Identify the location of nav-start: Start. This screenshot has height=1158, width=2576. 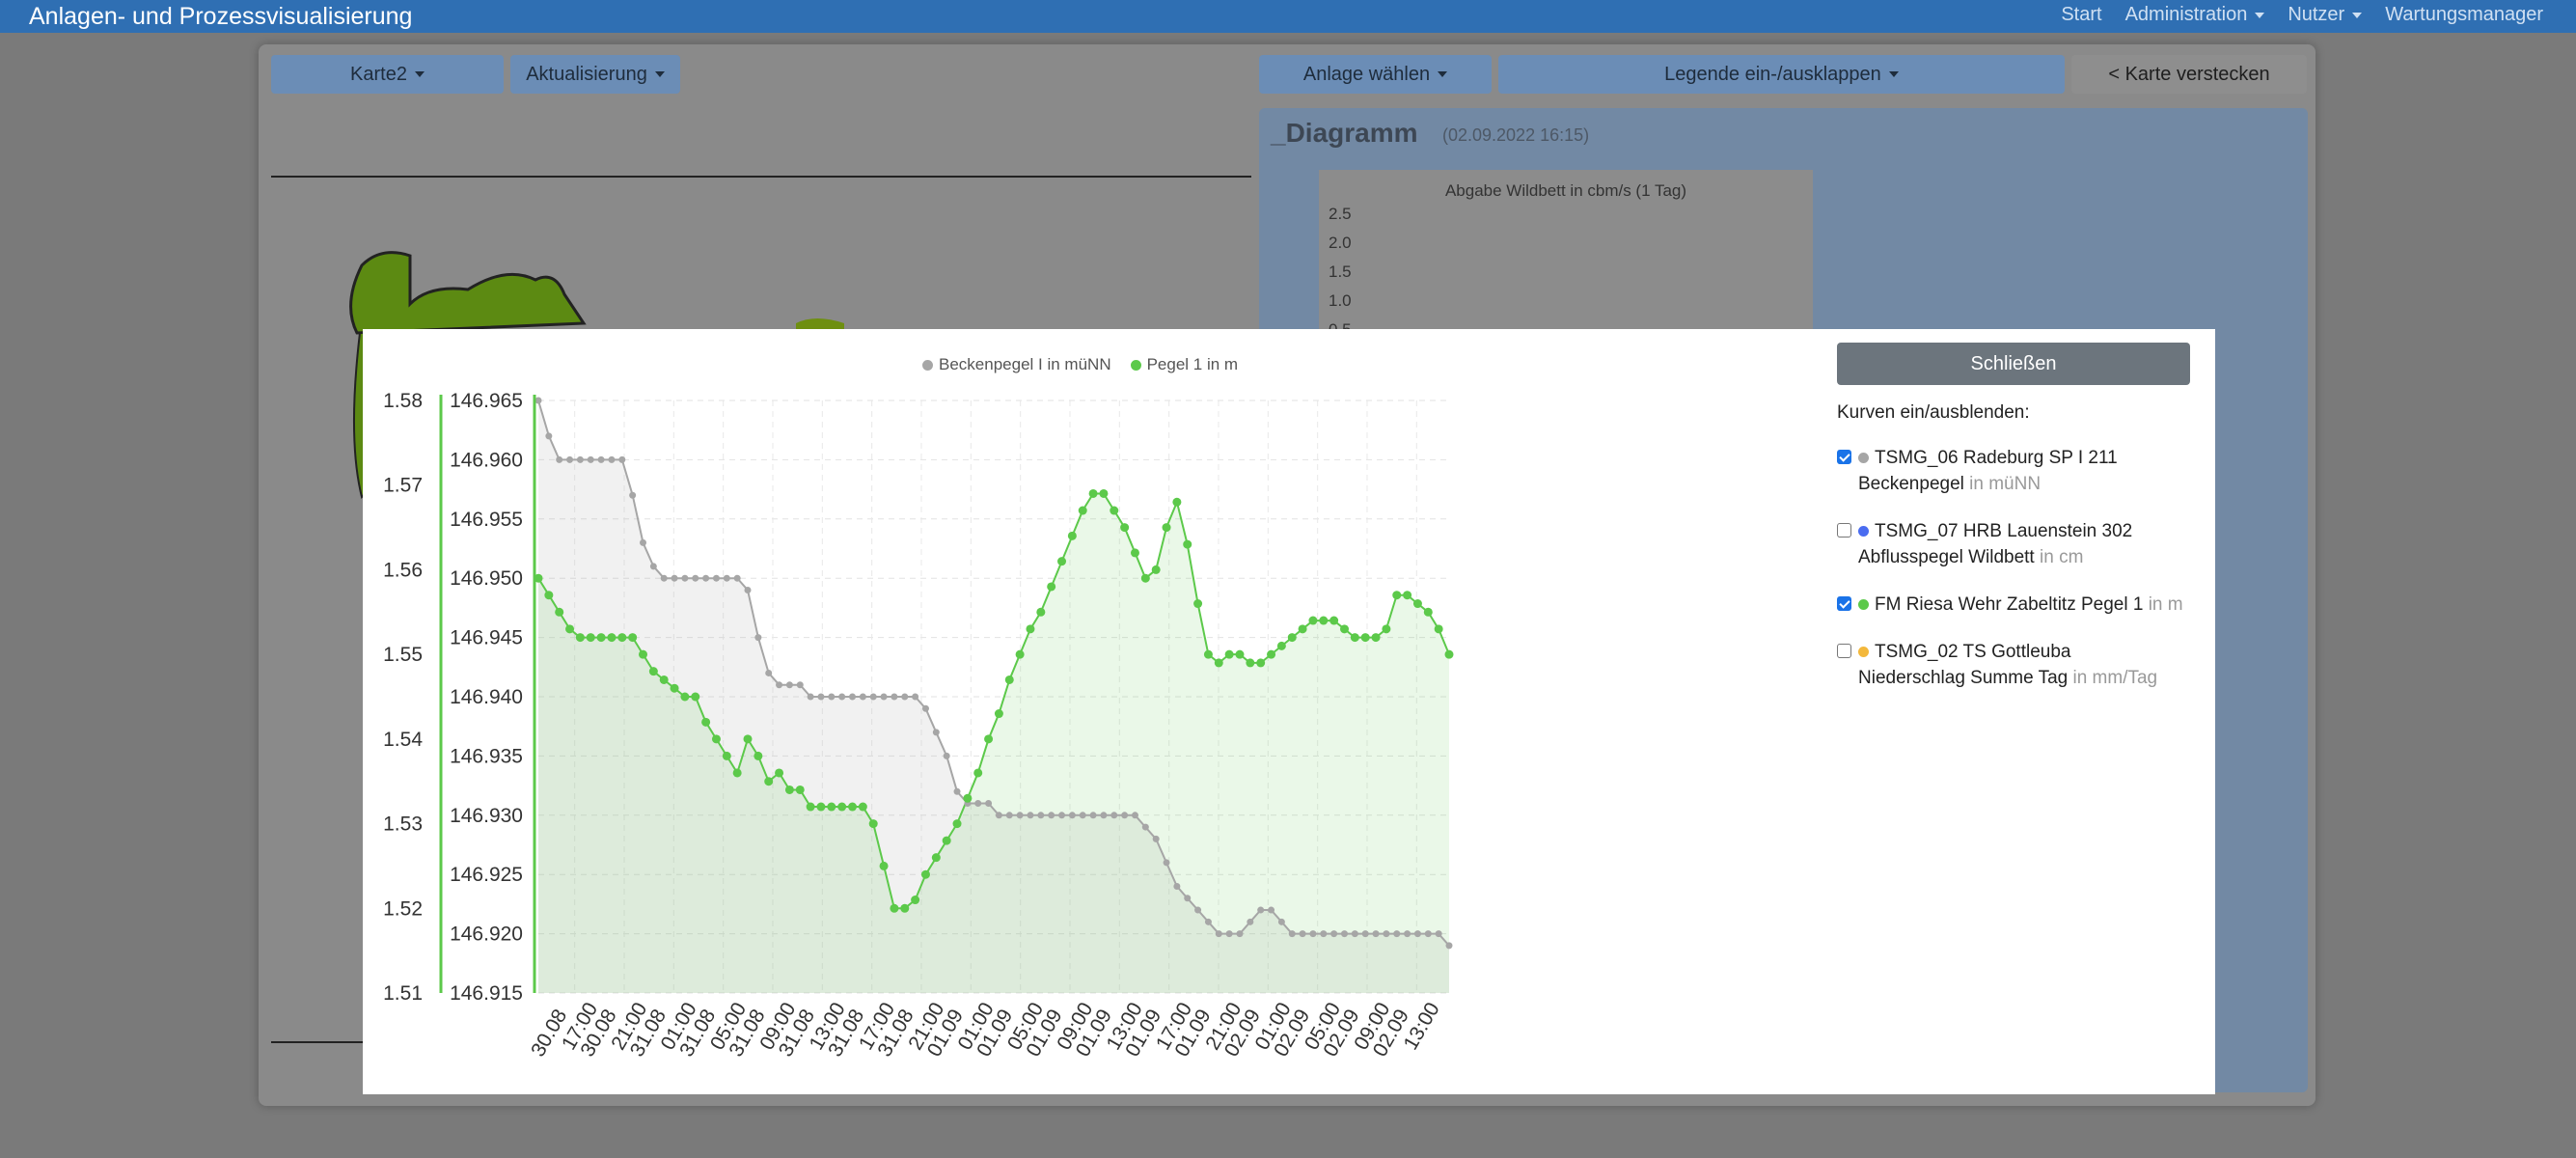
(2081, 15).